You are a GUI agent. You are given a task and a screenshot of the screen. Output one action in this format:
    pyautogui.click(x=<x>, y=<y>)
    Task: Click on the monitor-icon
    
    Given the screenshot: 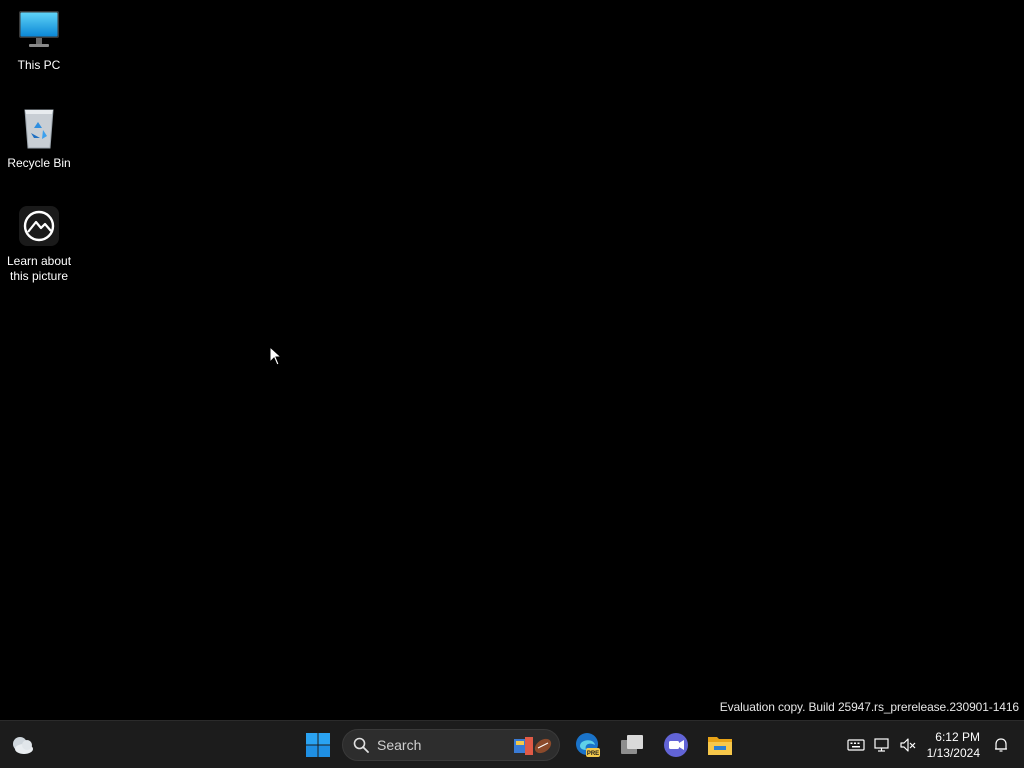 What is the action you would take?
    pyautogui.click(x=39, y=30)
    